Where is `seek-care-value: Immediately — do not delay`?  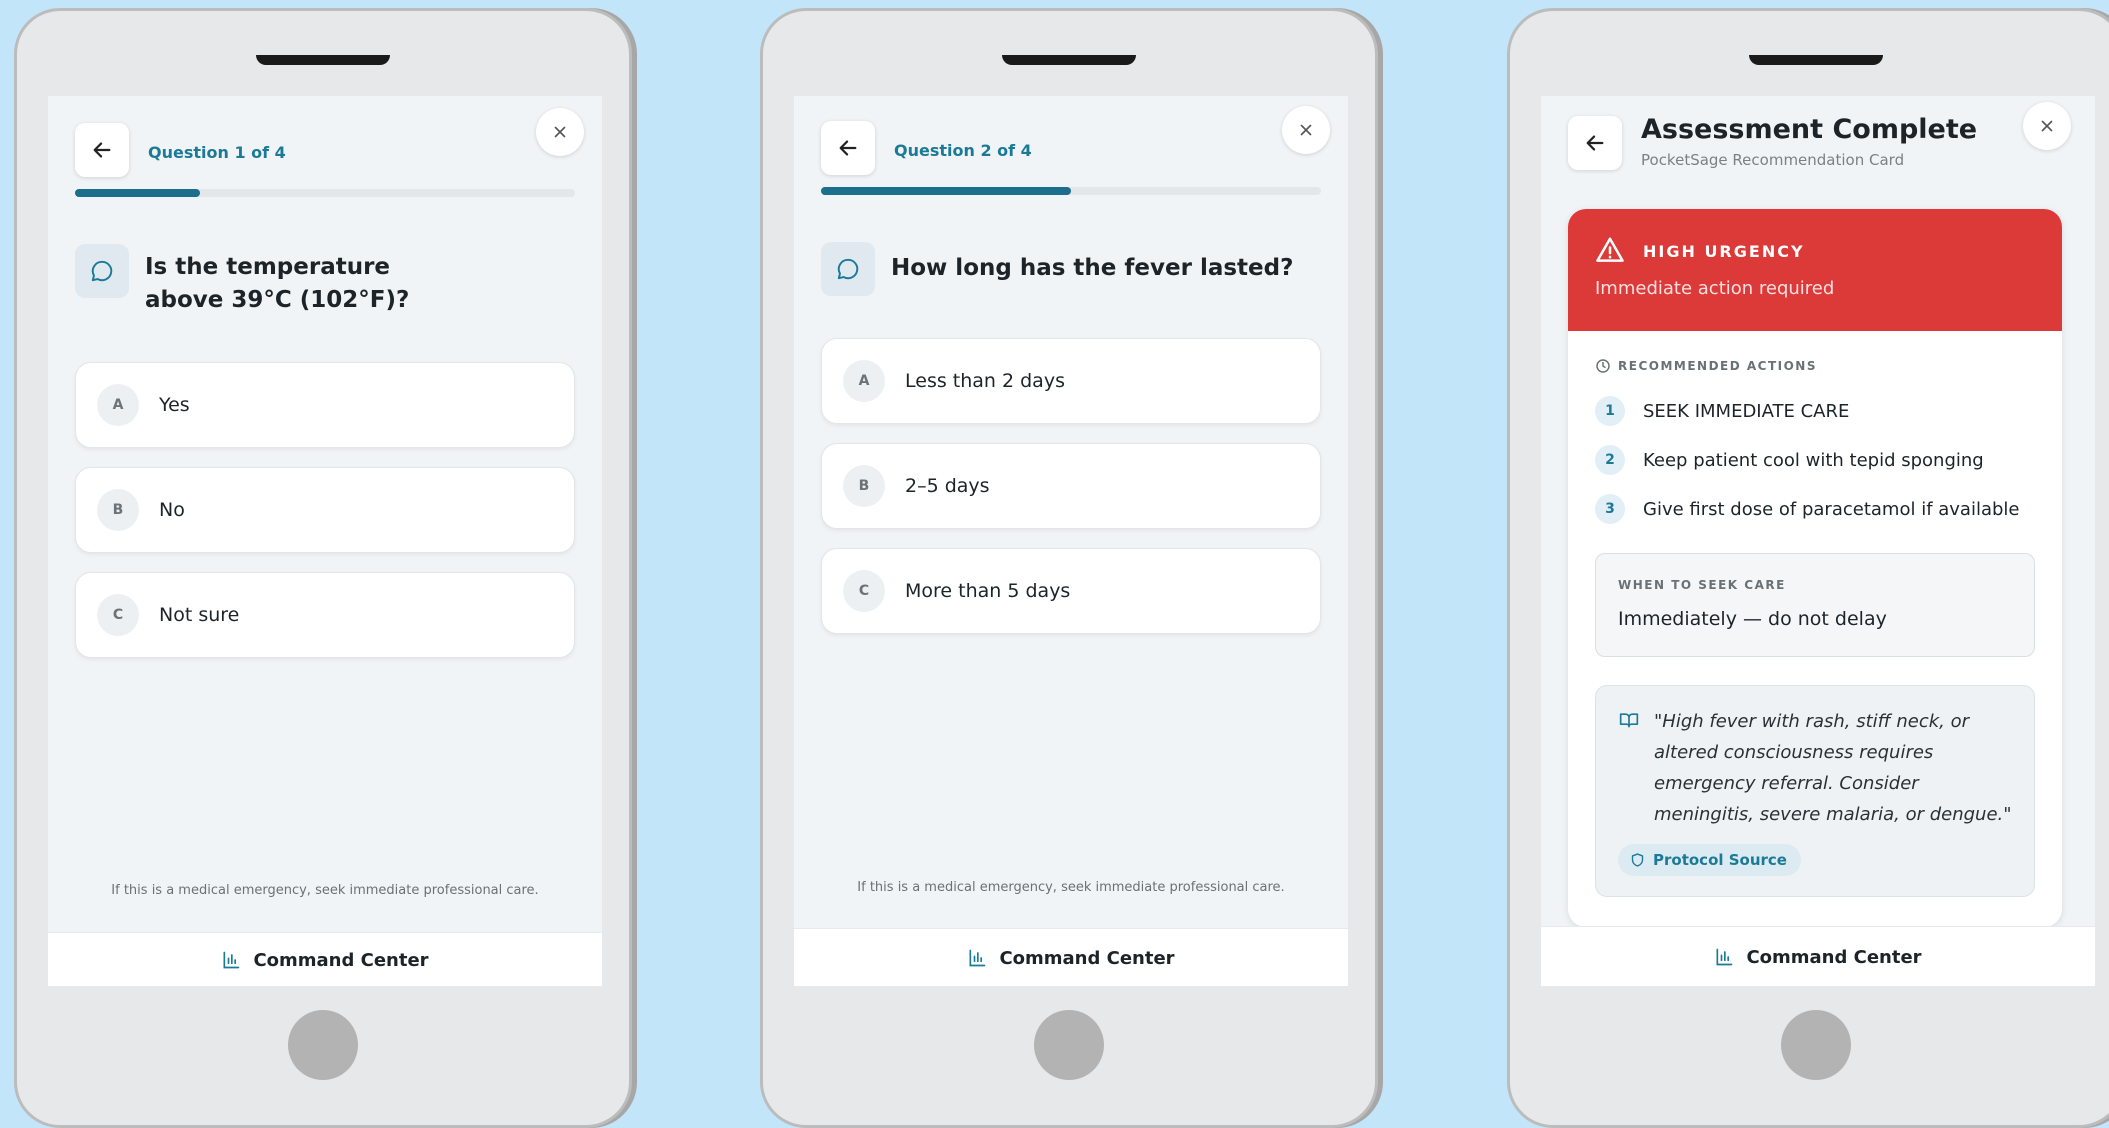 seek-care-value: Immediately — do not delay is located at coordinates (1752, 619).